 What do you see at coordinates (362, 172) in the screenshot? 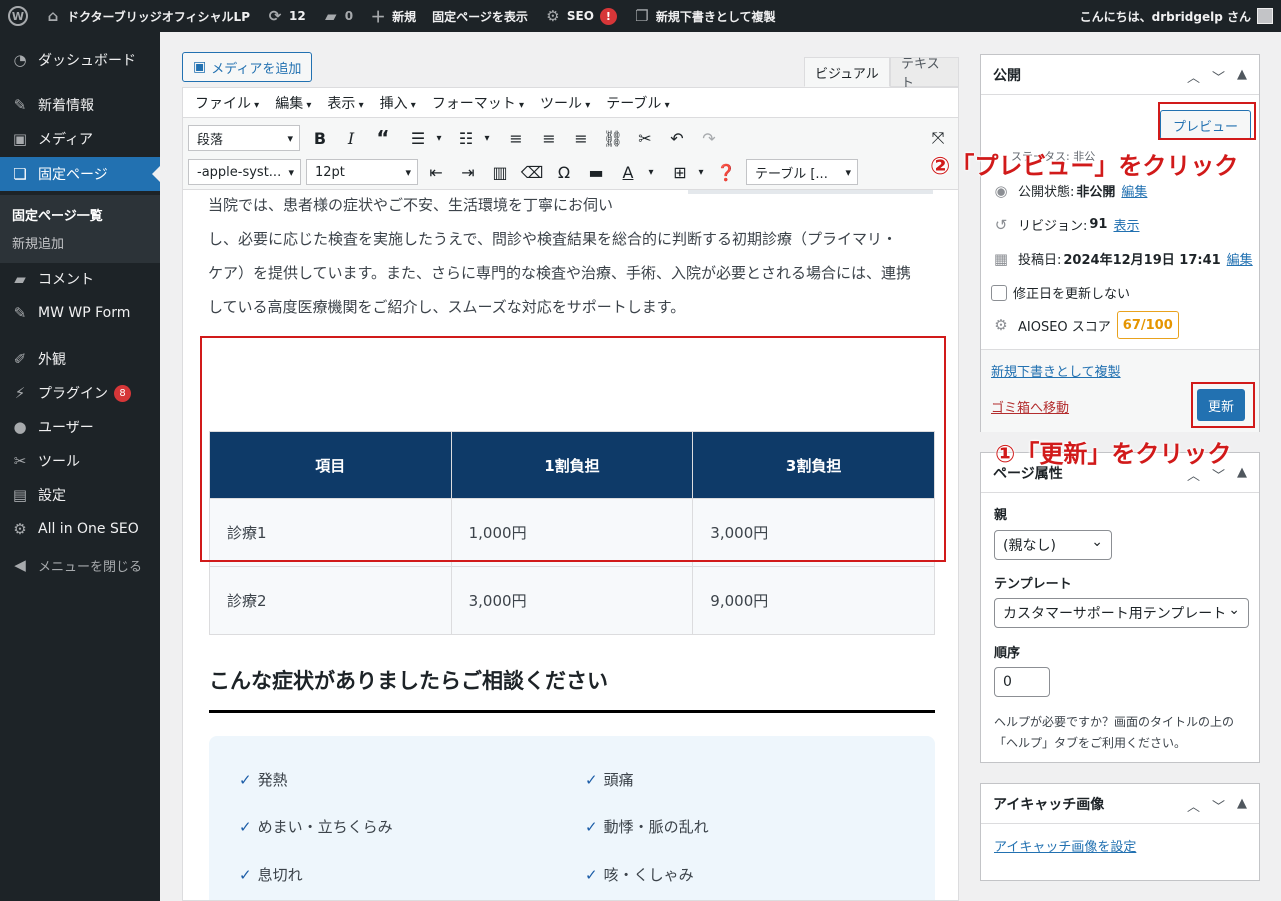
I see `font-size-select: 12pt` at bounding box center [362, 172].